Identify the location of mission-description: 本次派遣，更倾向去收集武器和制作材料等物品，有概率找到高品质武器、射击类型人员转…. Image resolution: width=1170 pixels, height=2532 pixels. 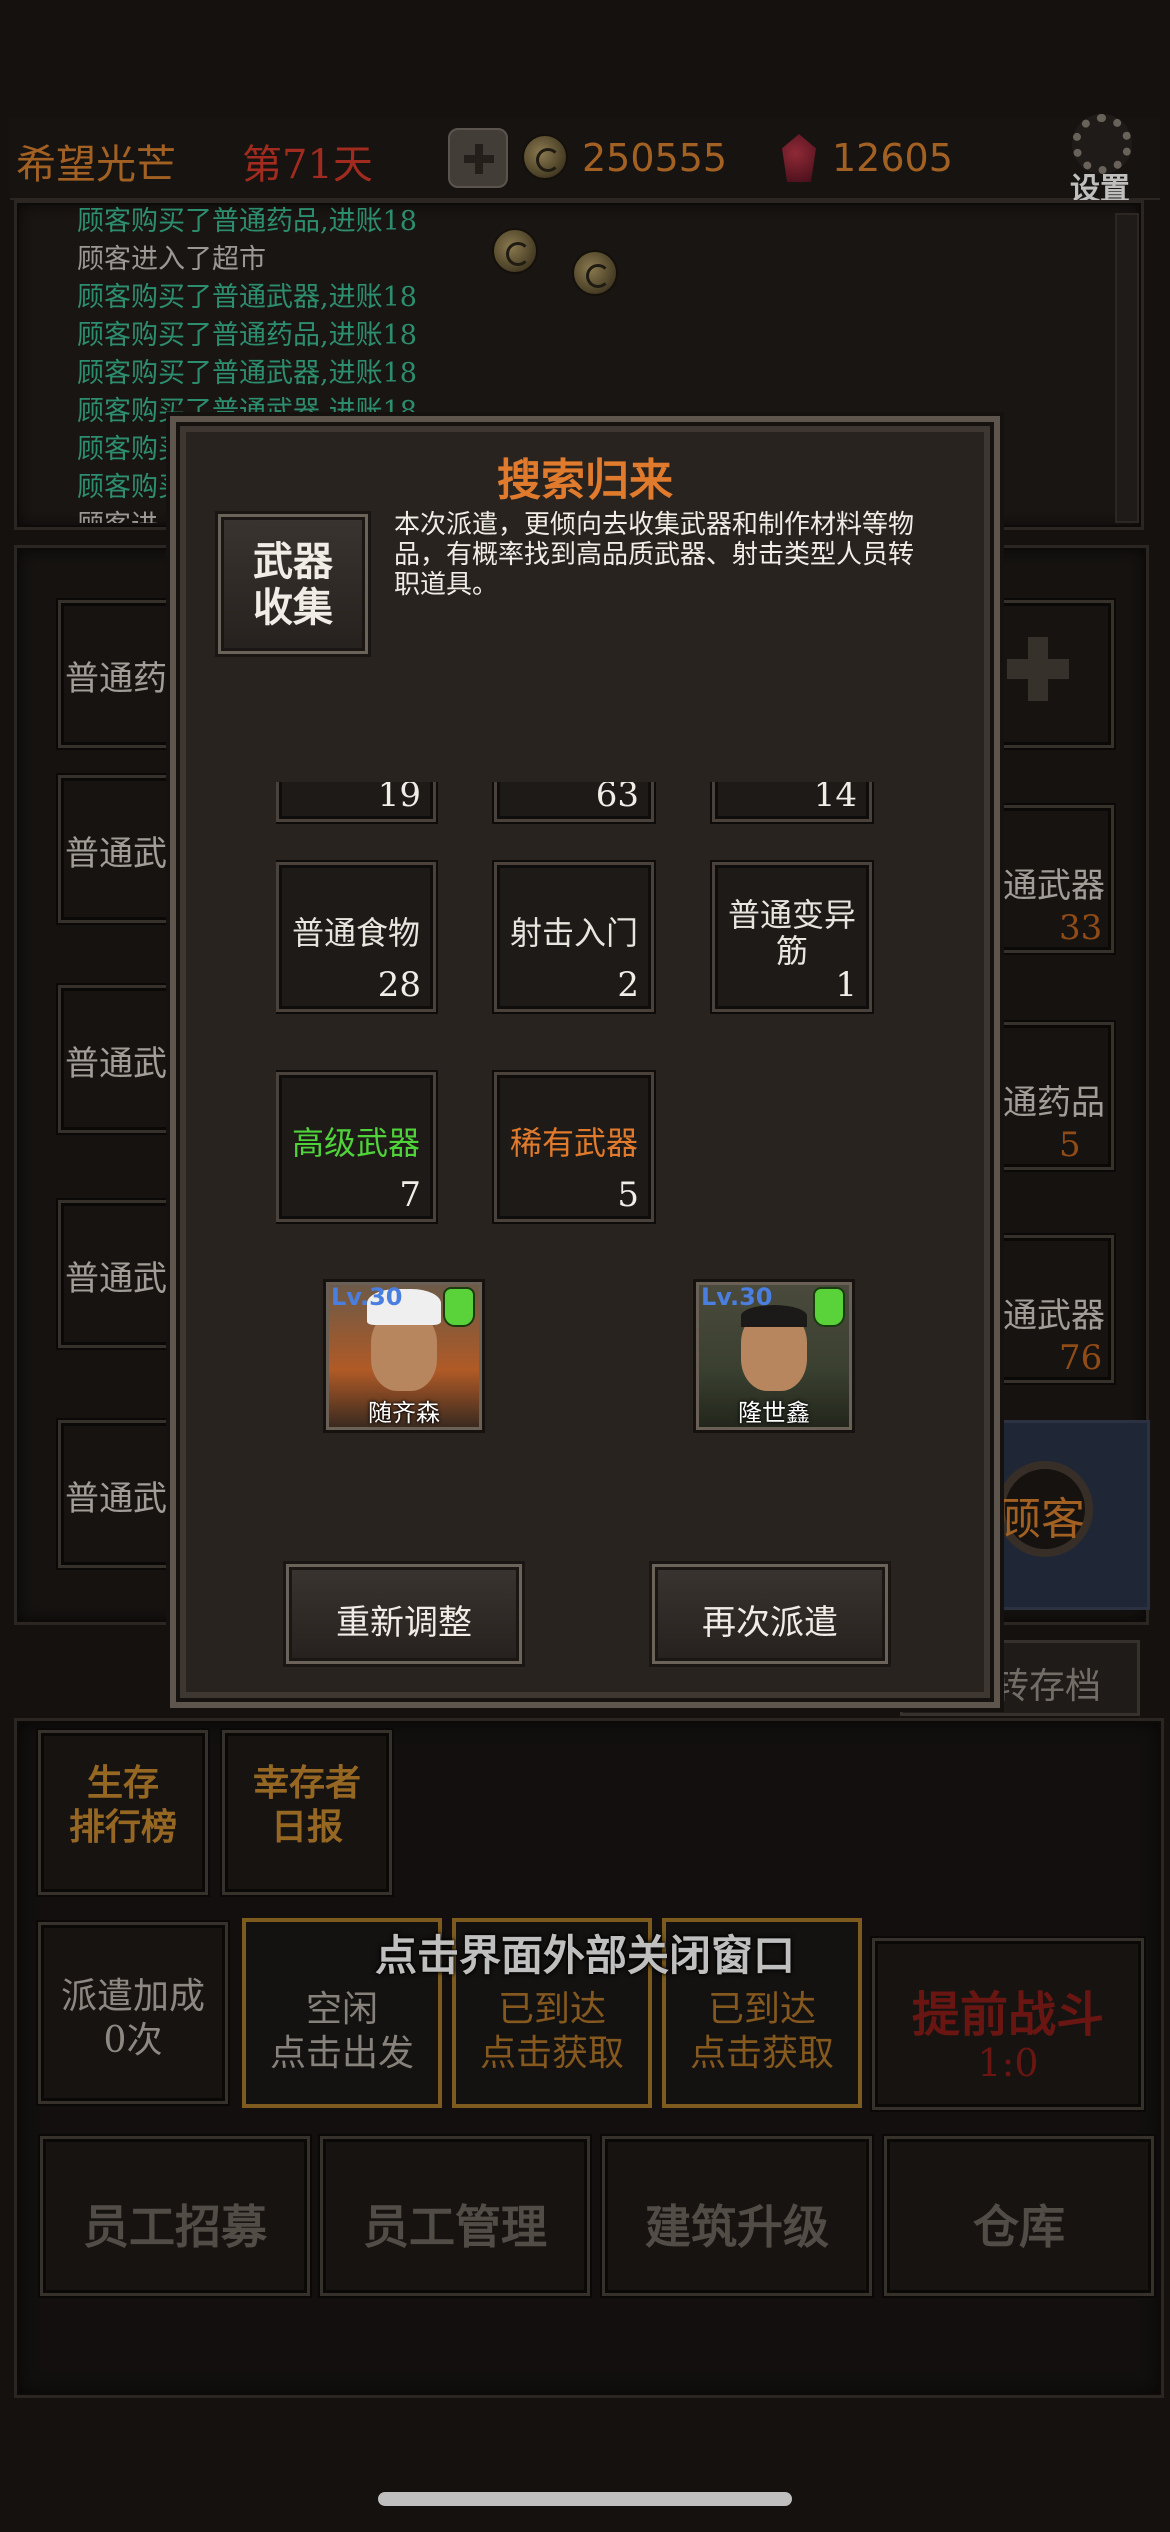
(654, 555).